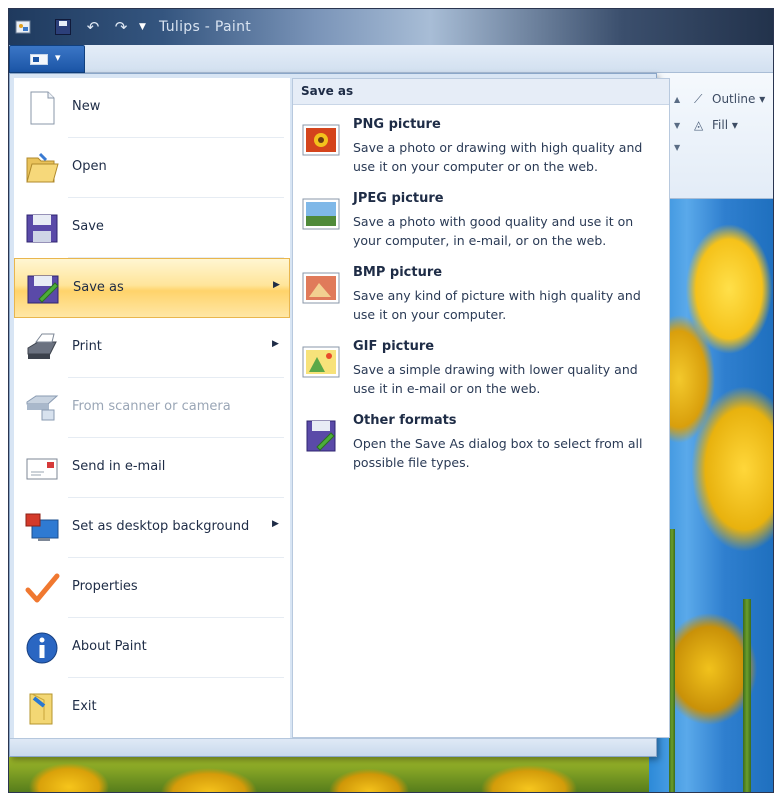 This screenshot has width=774, height=793. Describe the element at coordinates (161, 526) in the screenshot. I see `menu-item-label: Set as desktop background` at that location.